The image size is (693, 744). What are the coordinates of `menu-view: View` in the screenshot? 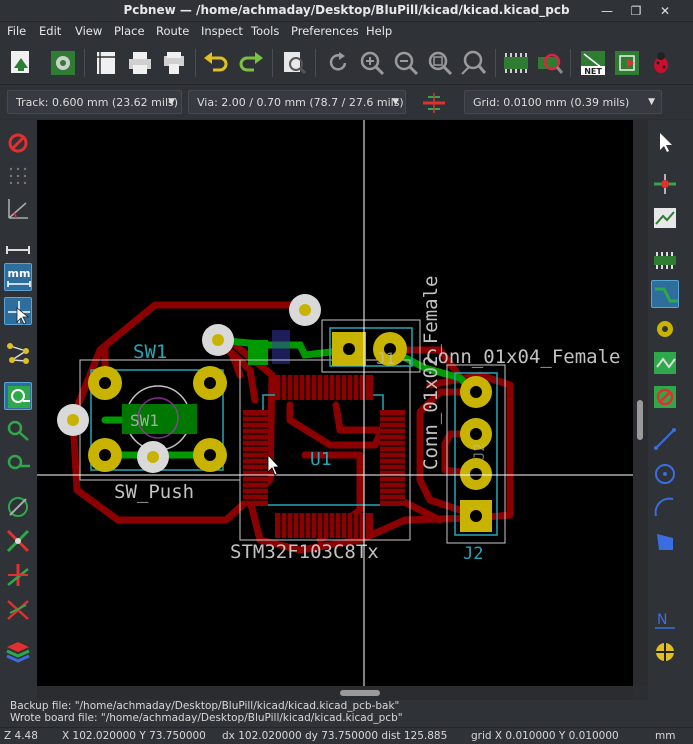 It's located at (88, 31).